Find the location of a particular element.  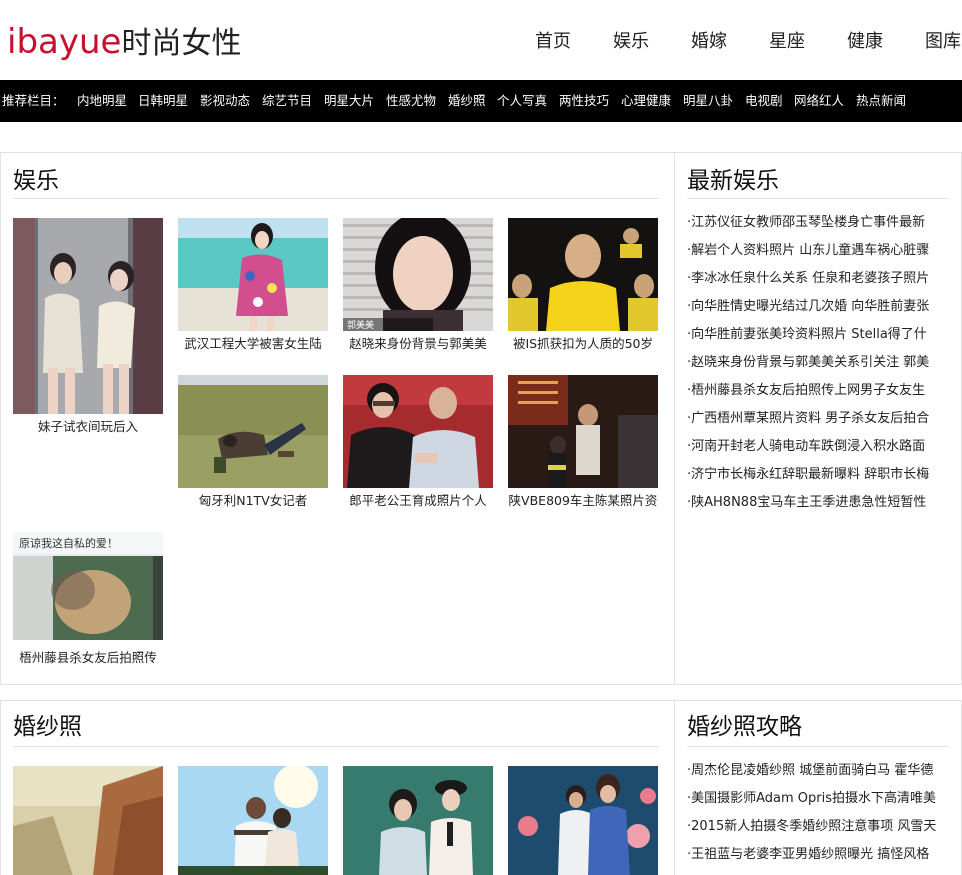

news-item: ·河南开封老人骑电动车跌倒浸入积水路面 is located at coordinates (818, 447).